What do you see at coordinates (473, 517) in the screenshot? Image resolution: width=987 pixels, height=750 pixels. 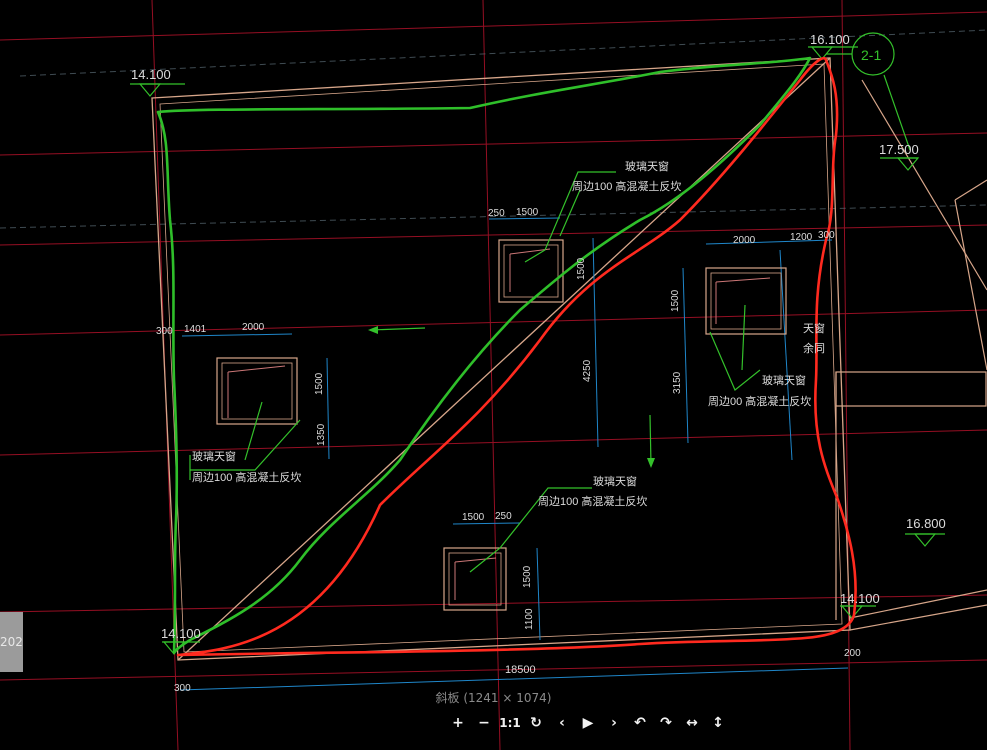 I see `dim-bottom-1500: 1500` at bounding box center [473, 517].